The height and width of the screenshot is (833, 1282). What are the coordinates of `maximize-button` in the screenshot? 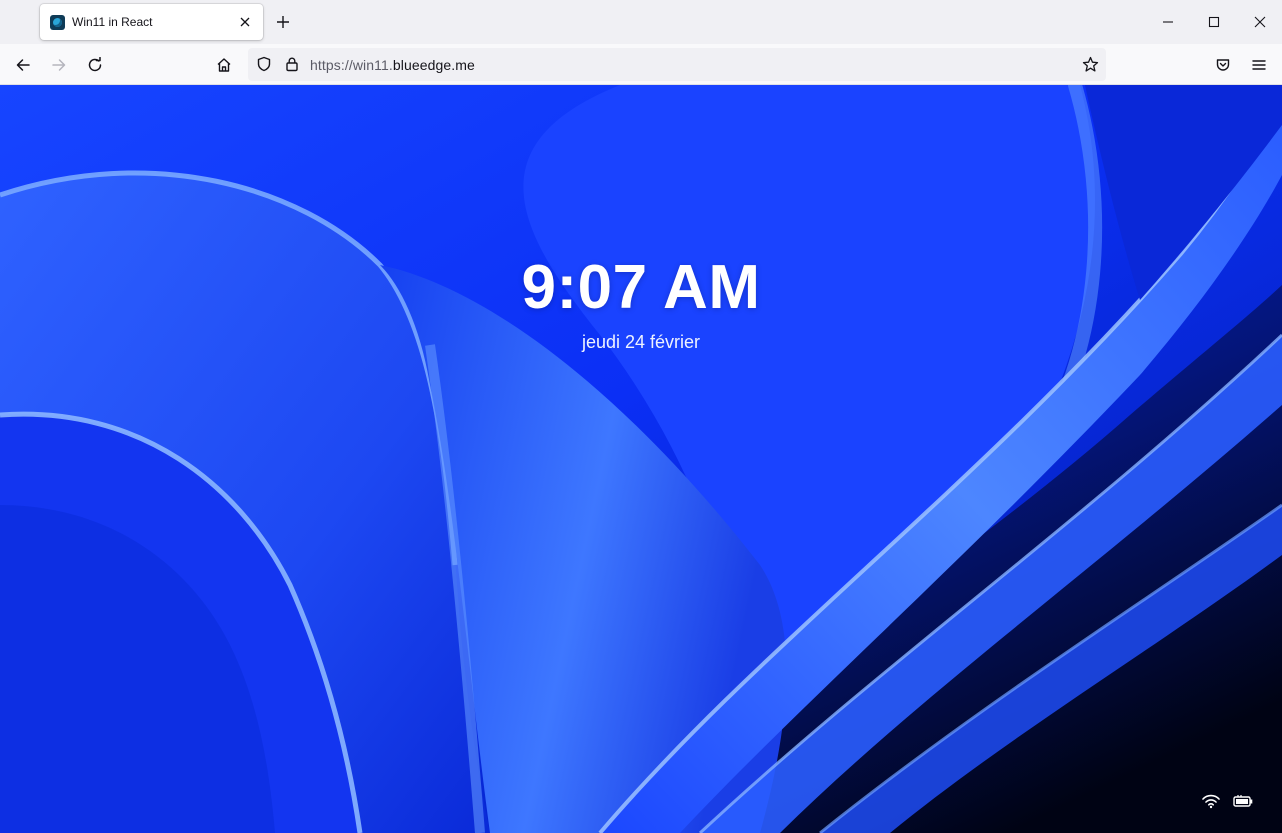 It's located at (1214, 22).